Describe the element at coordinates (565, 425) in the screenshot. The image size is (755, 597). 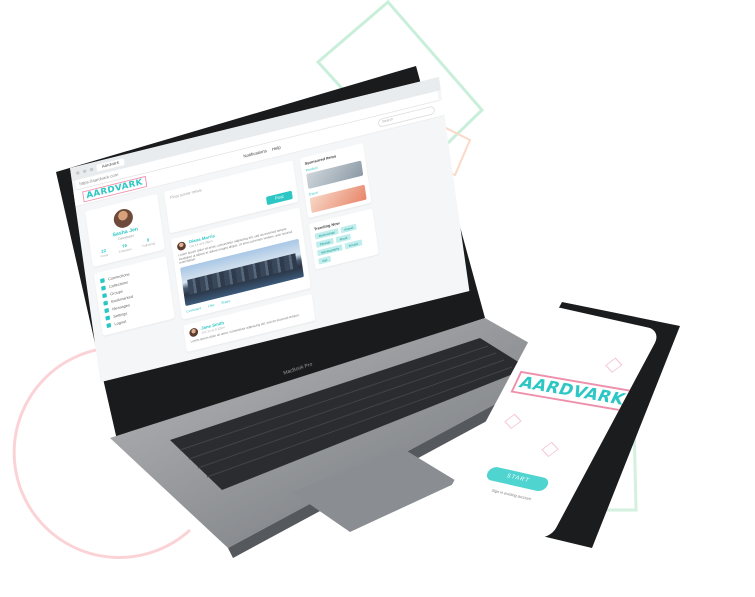
I see `smartphone` at that location.